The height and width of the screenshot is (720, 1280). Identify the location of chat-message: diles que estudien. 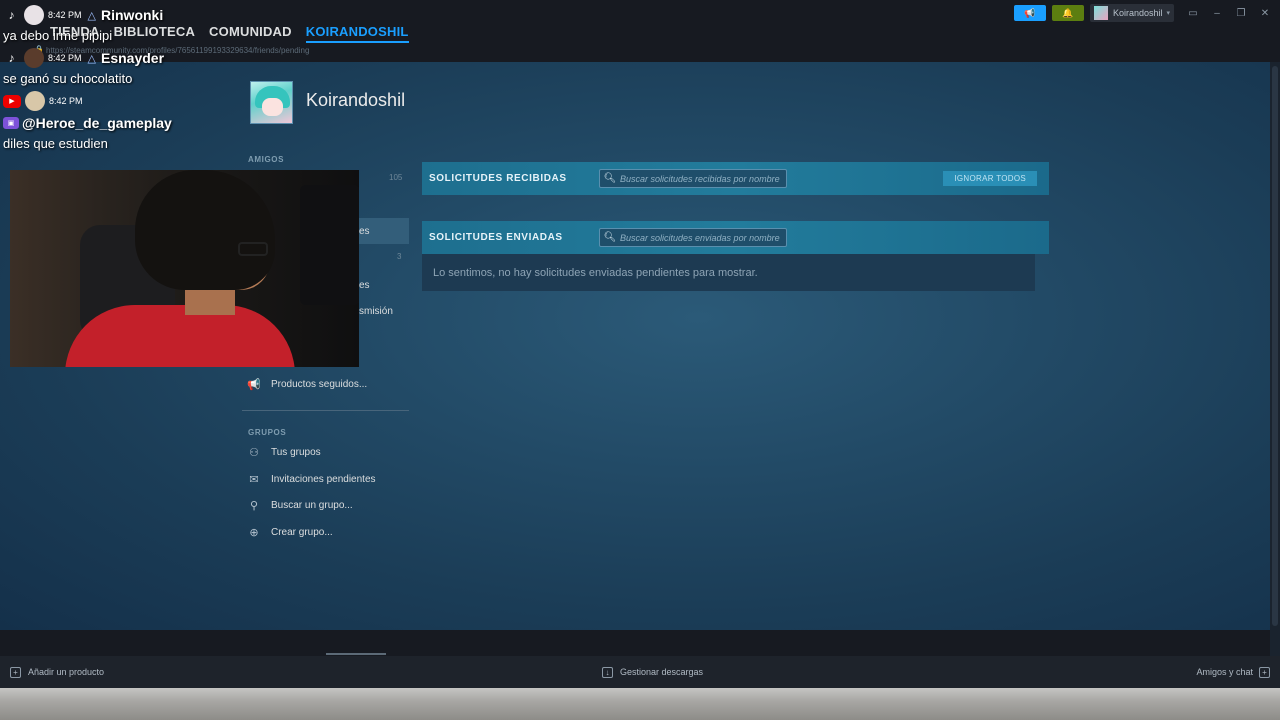
(55, 143).